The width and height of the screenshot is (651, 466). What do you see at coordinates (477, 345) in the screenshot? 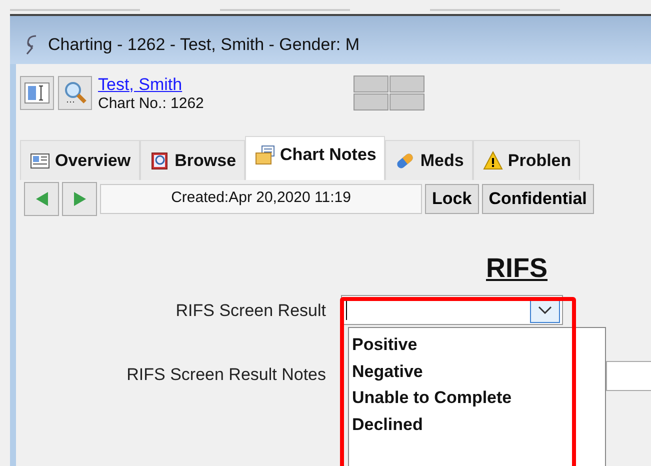
I see `dropdown-option: Positive` at bounding box center [477, 345].